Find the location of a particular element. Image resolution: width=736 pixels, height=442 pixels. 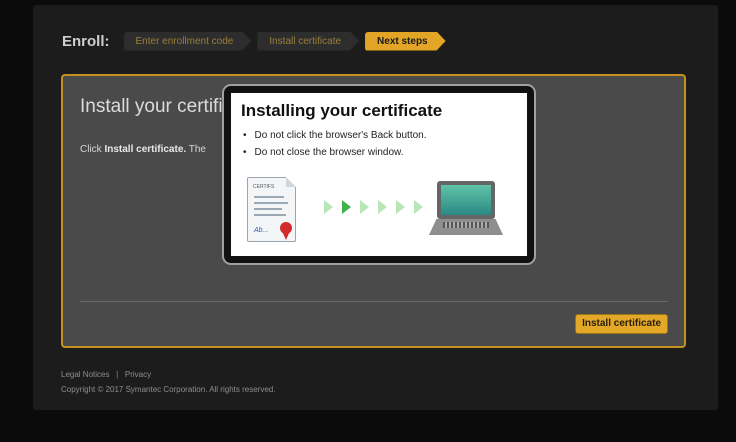

laptop-keyboard is located at coordinates (466, 225).